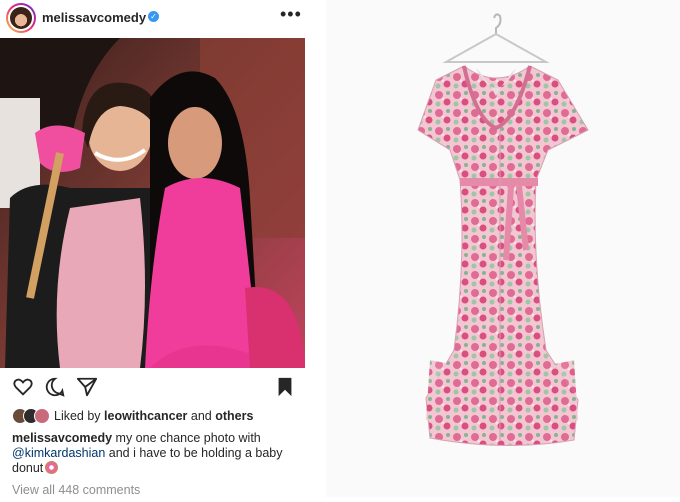 Image resolution: width=680 pixels, height=502 pixels. What do you see at coordinates (23, 387) in the screenshot?
I see `heart-icon` at bounding box center [23, 387].